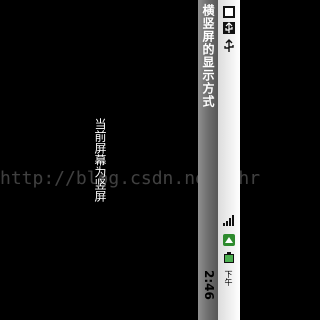 Image resolution: width=320 pixels, height=320 pixels. Describe the element at coordinates (229, 12) in the screenshot. I see `notification-icon` at that location.